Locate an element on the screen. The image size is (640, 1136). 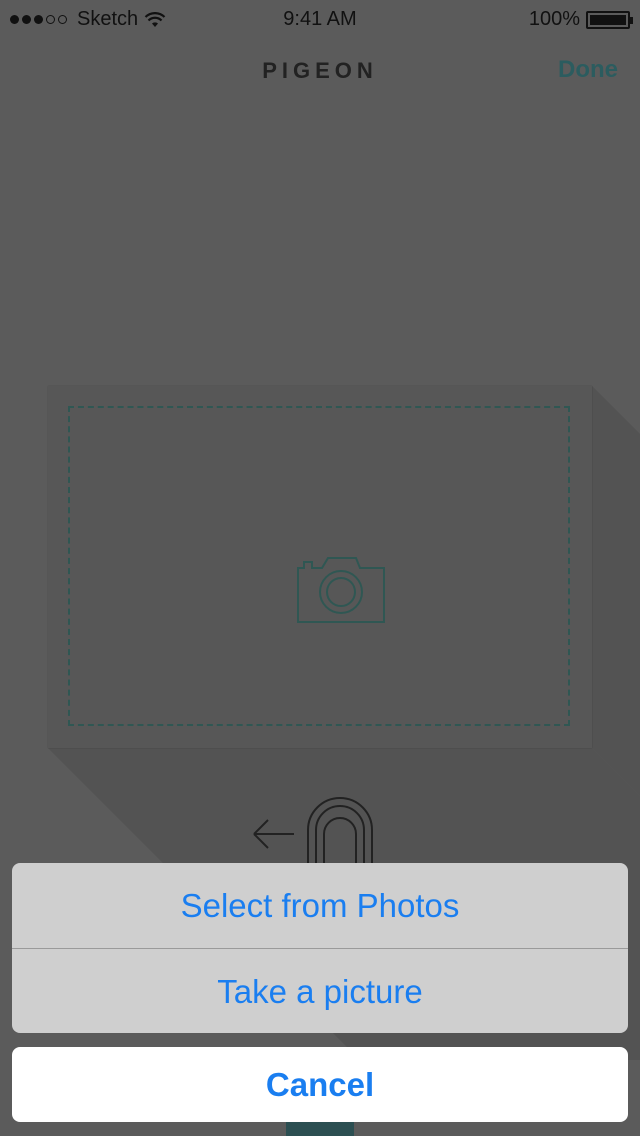
cancel-button: Cancel is located at coordinates (320, 1084).